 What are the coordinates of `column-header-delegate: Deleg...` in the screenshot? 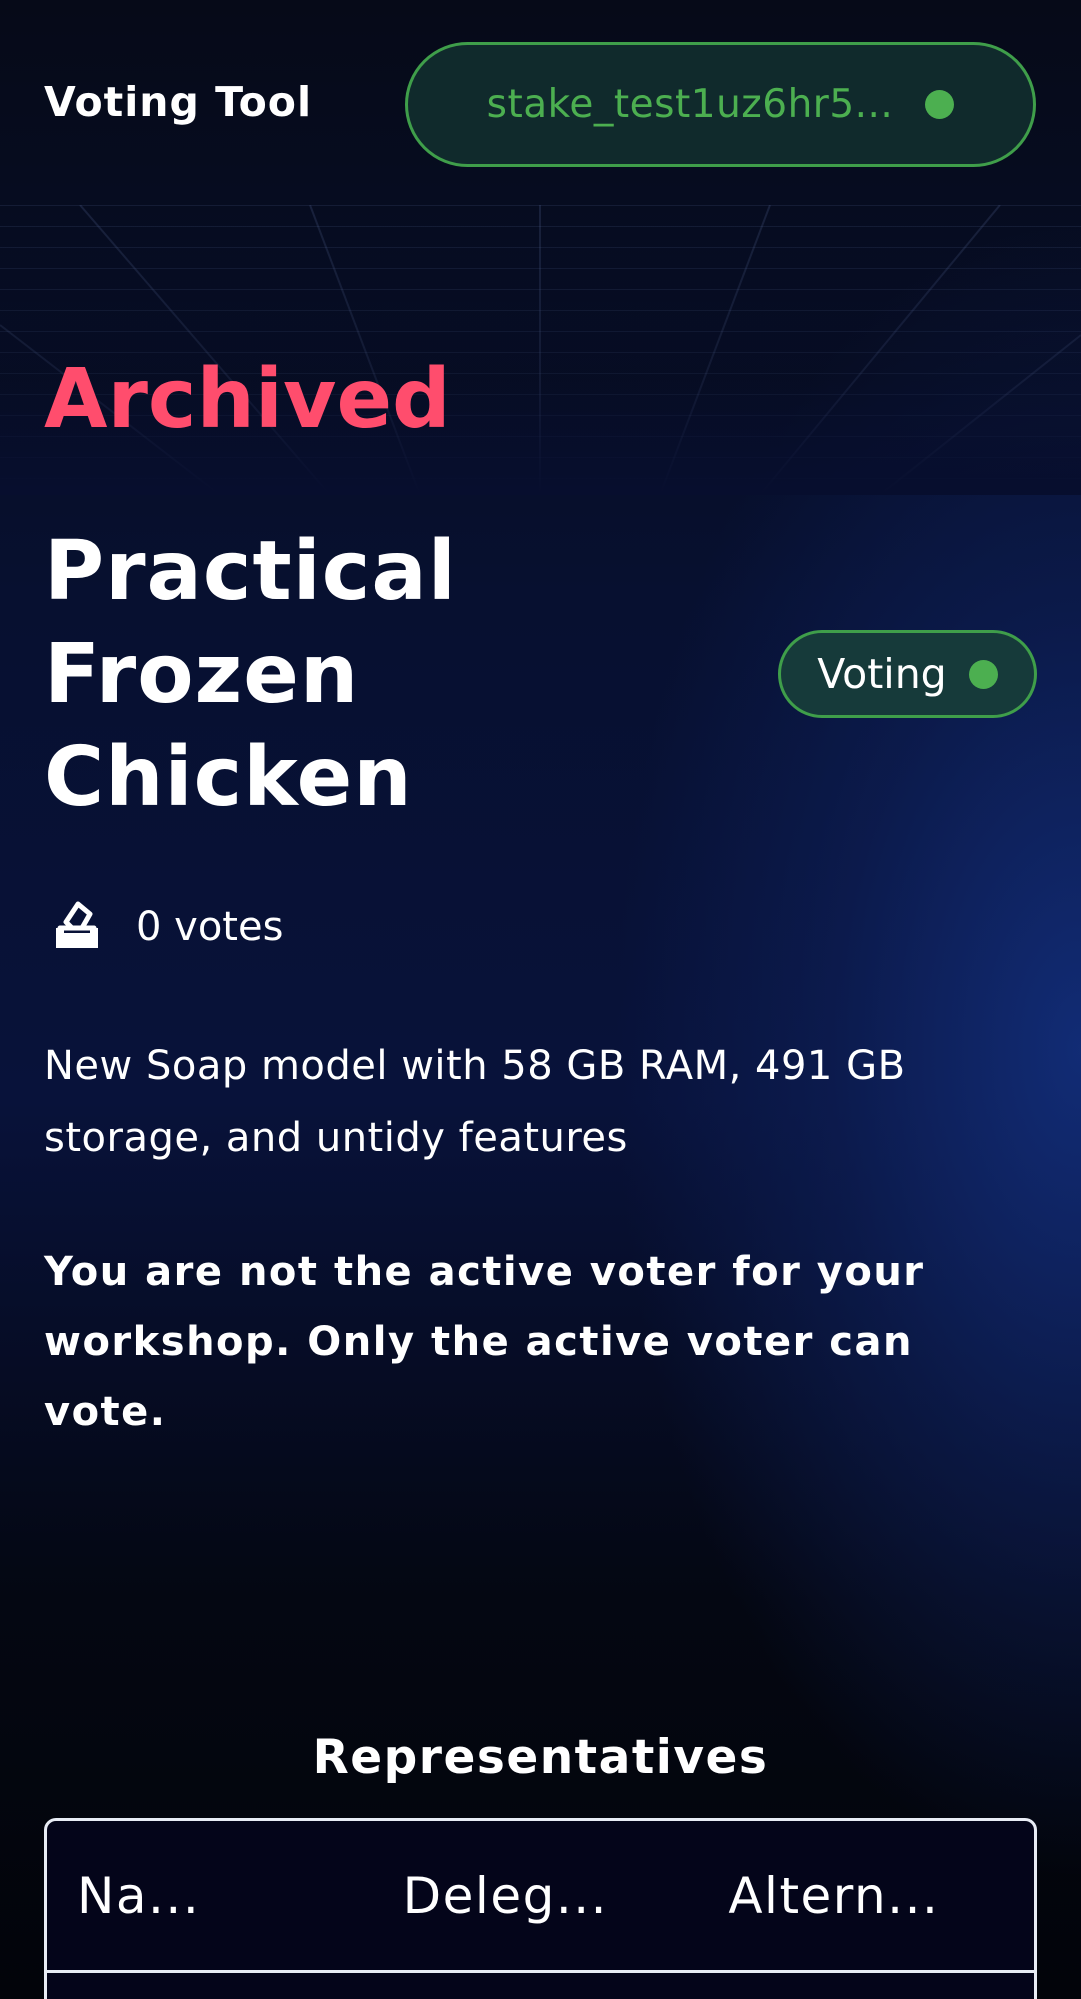 It's located at (546, 1896).